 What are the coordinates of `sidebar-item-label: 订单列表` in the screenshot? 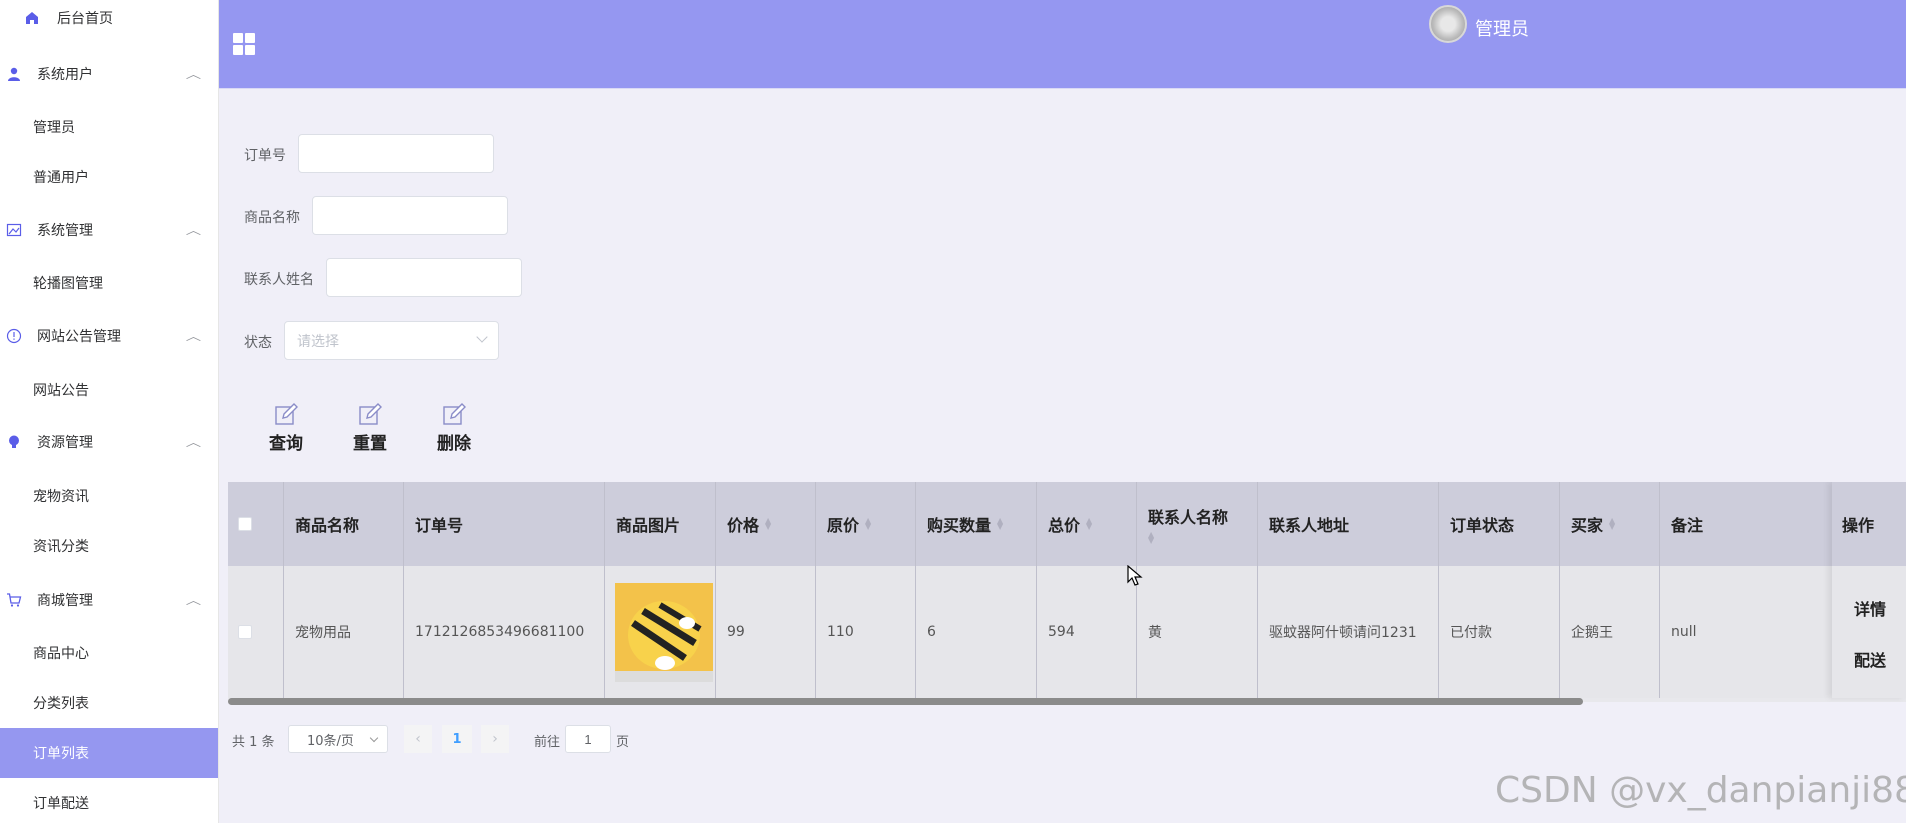 It's located at (61, 754).